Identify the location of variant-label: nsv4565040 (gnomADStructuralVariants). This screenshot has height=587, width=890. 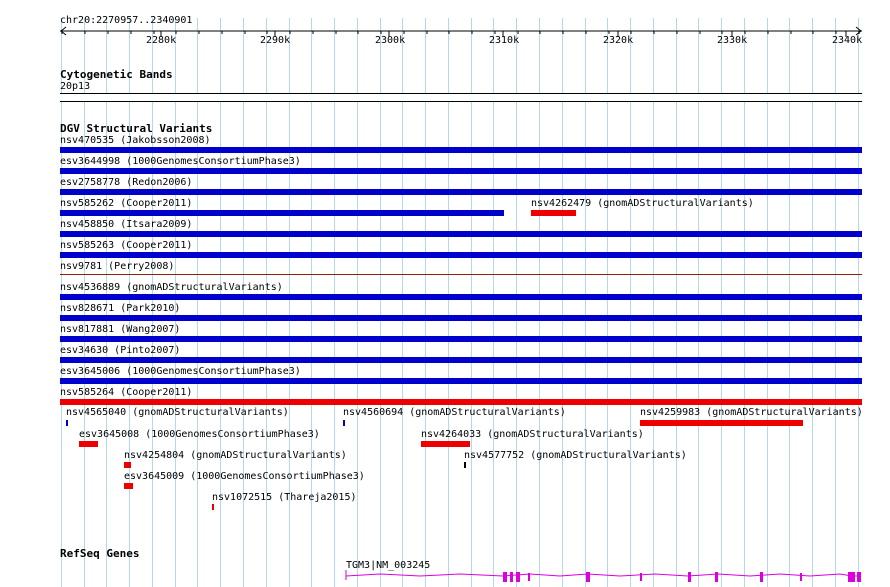
(177, 412).